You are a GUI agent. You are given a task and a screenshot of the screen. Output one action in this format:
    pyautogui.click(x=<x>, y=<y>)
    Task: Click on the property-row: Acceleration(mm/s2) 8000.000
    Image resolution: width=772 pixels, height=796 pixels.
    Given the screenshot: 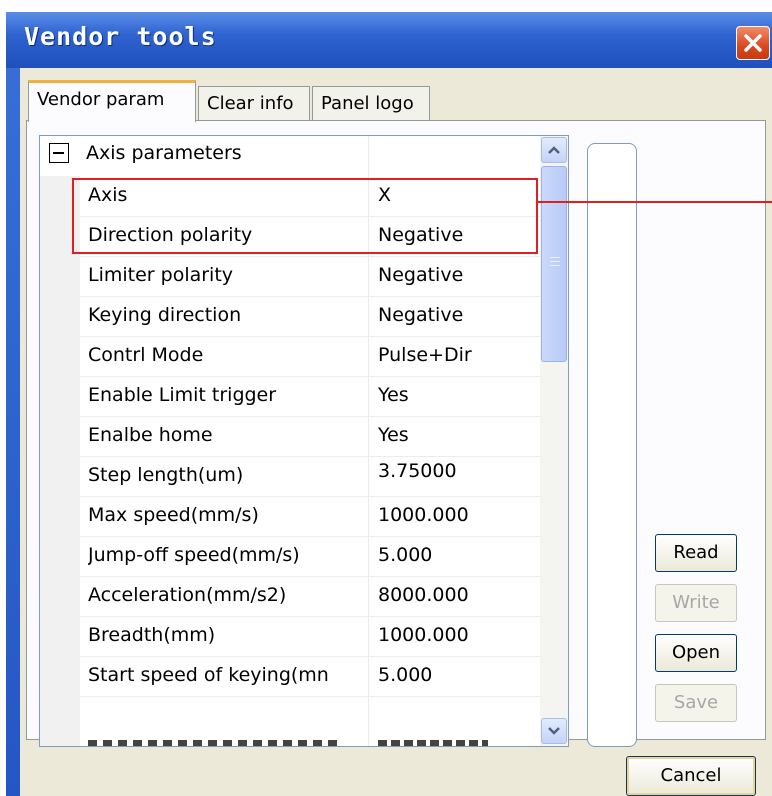 What is the action you would take?
    pyautogui.click(x=310, y=596)
    